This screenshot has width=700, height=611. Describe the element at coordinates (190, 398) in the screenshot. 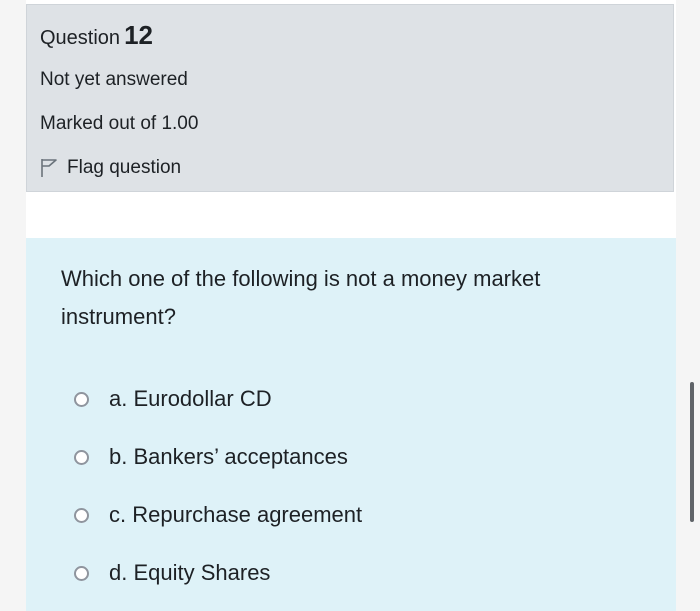

I see `answer-label: a. Eurodollar CD` at that location.